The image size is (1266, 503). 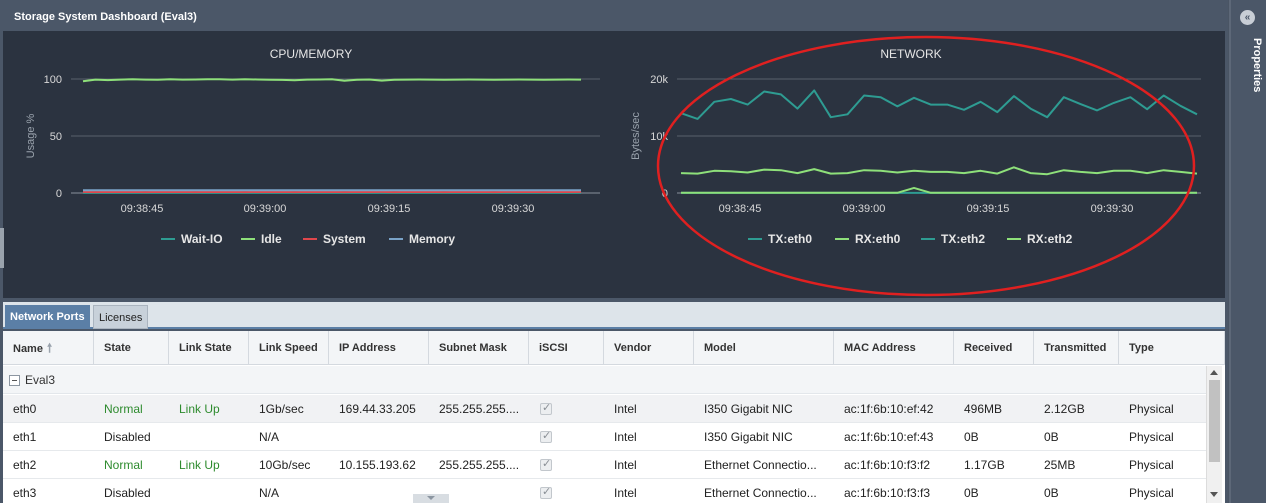 What do you see at coordinates (281, 409) in the screenshot?
I see `cell-link-speed: 1Gb/sec` at bounding box center [281, 409].